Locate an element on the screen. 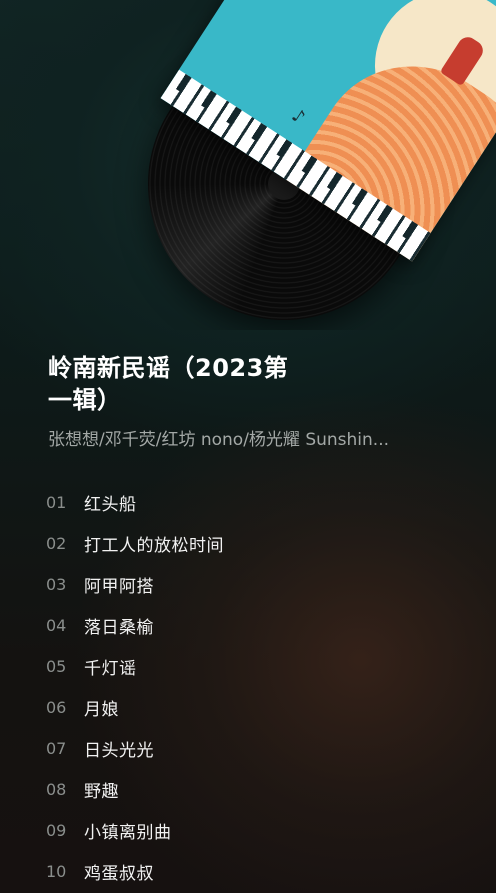 The image size is (496, 893). music-note-icon: ♪ is located at coordinates (298, 116).